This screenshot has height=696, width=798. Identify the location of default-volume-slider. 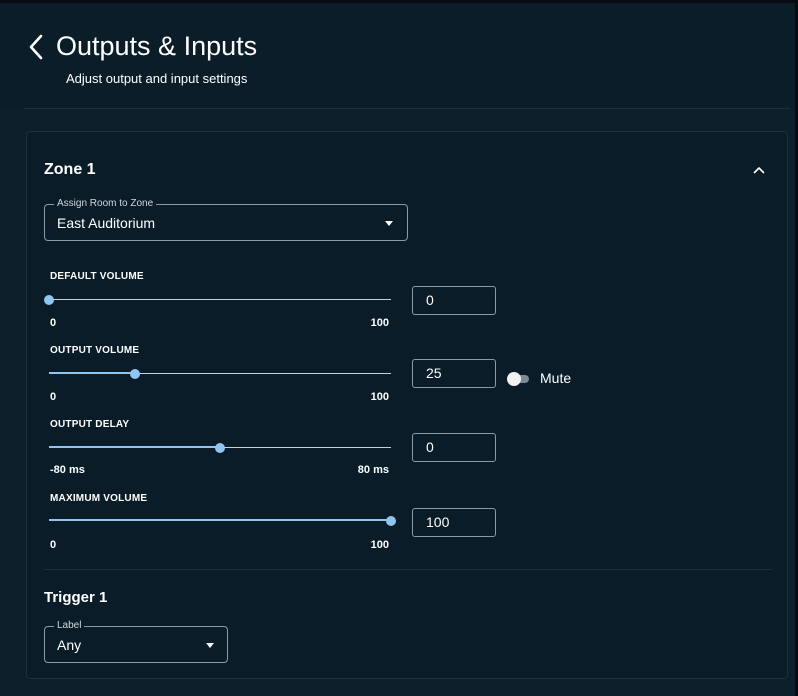
(217, 300).